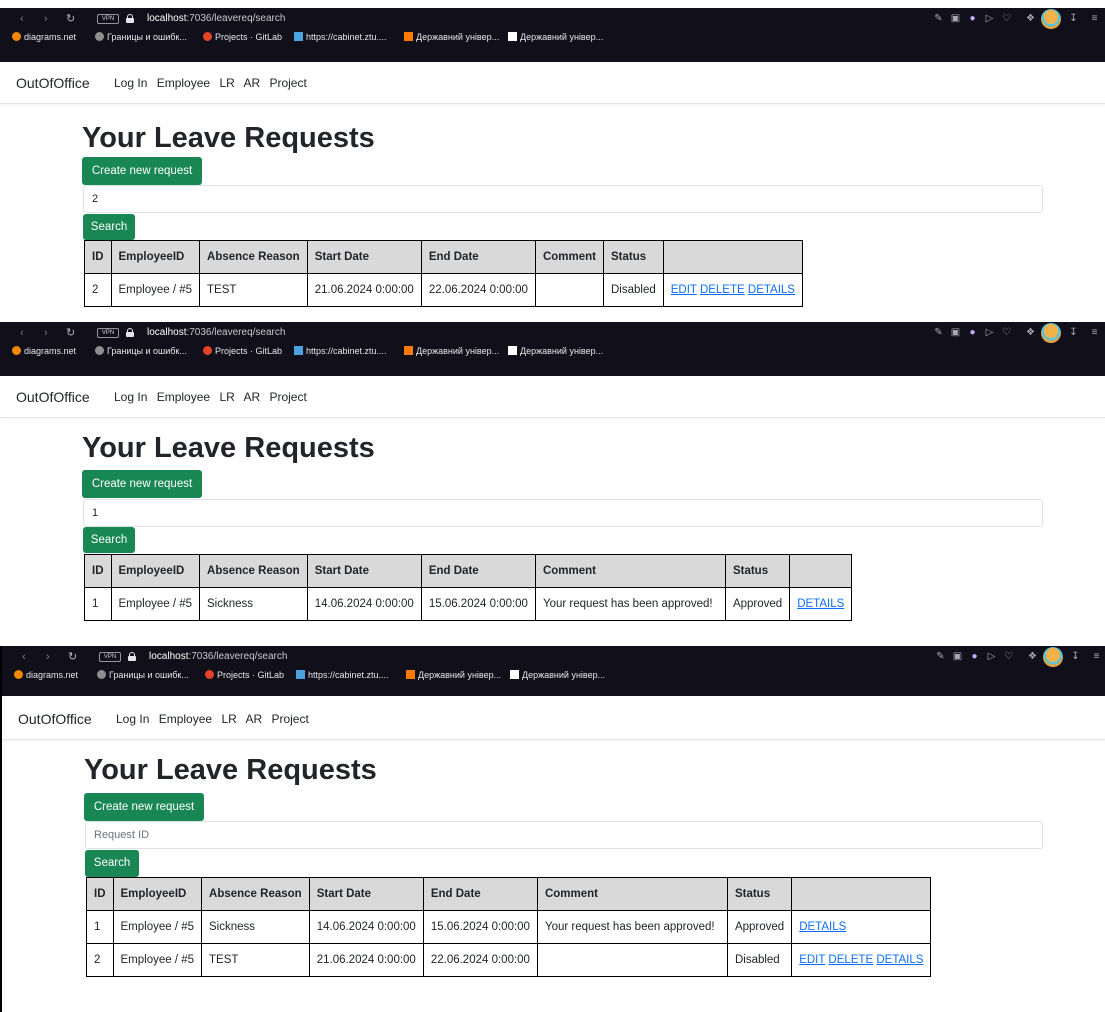 This screenshot has width=1105, height=1012. What do you see at coordinates (563, 513) in the screenshot?
I see `search-input: 1` at bounding box center [563, 513].